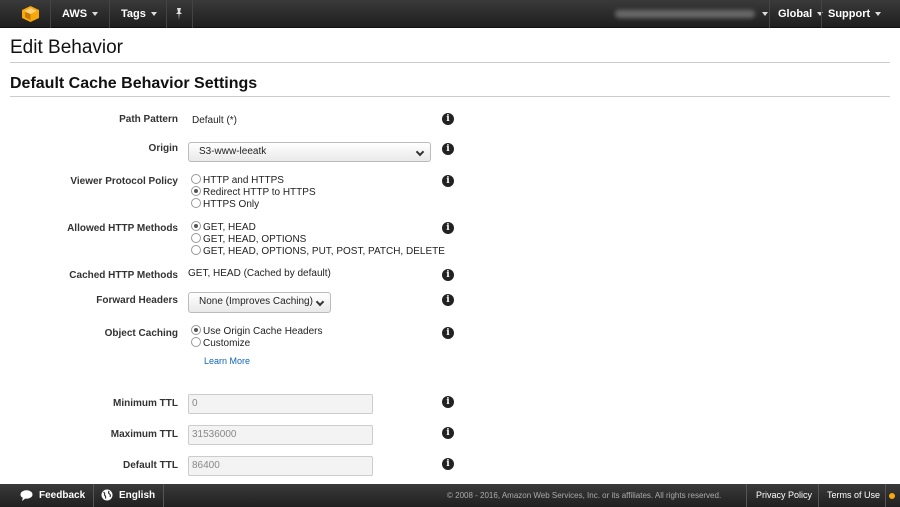  Describe the element at coordinates (795, 14) in the screenshot. I see `region-label: Global` at that location.